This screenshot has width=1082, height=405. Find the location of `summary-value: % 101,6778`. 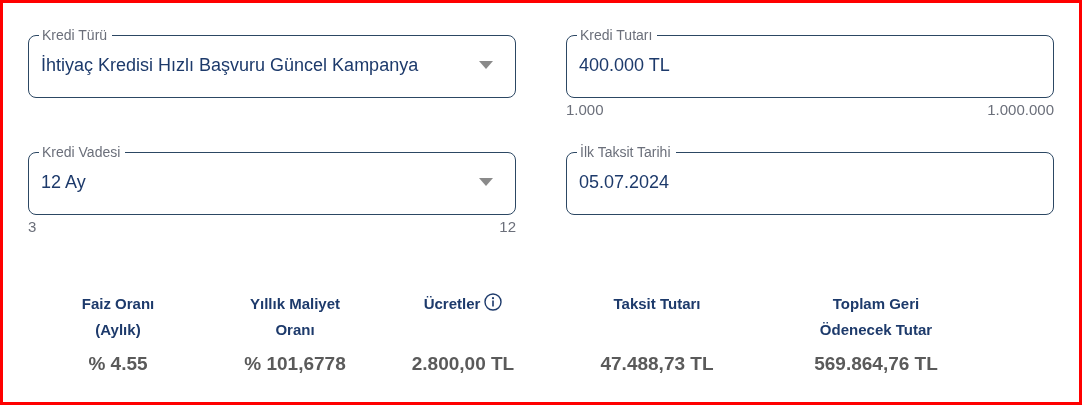

summary-value: % 101,6778 is located at coordinates (295, 364).